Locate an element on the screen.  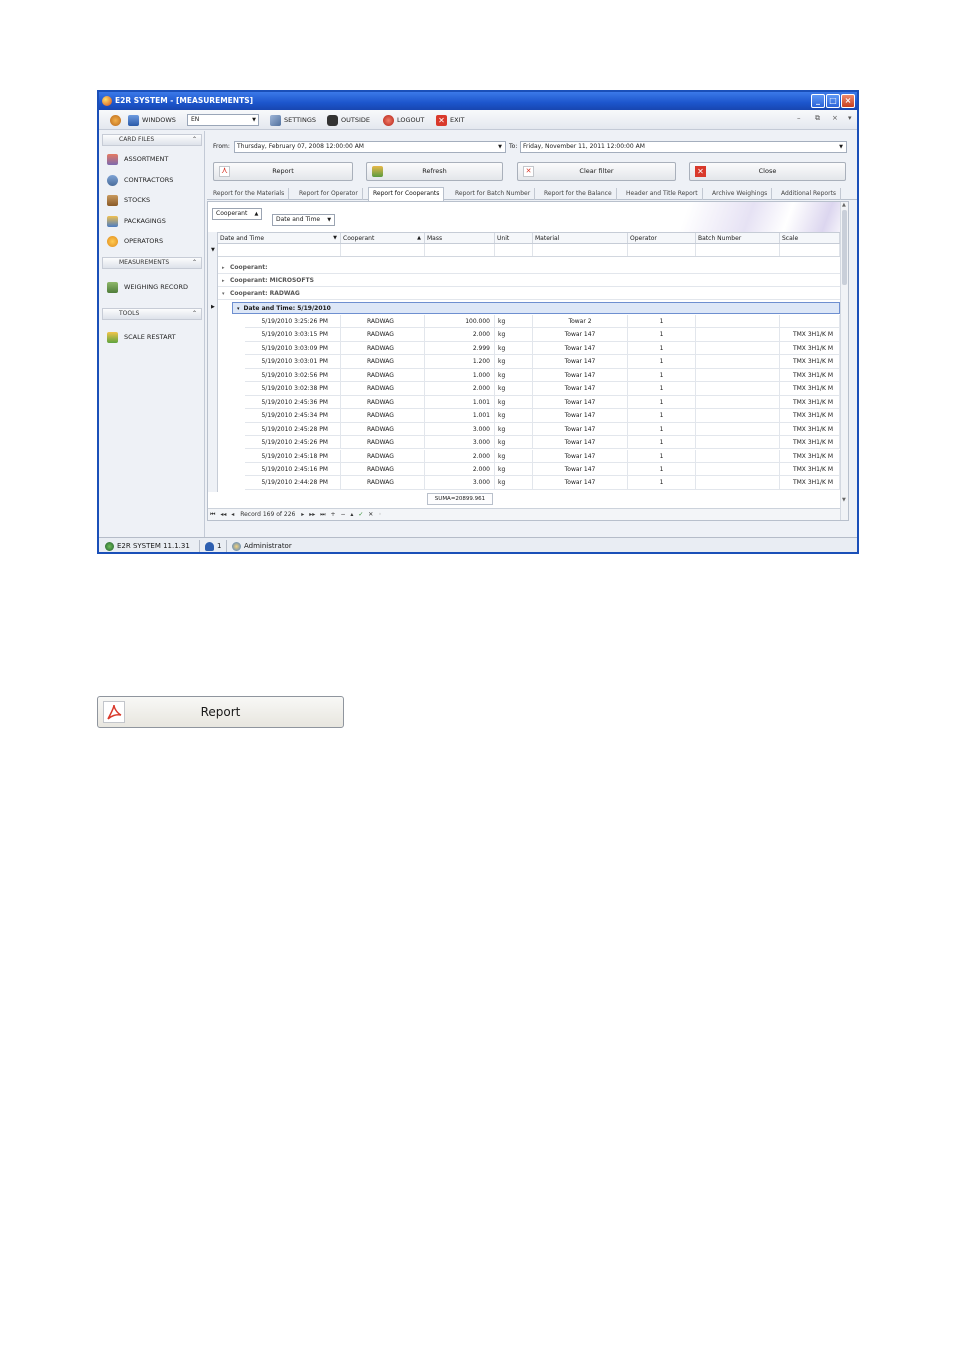
last-record-button: ⏭ is located at coordinates (322, 514).